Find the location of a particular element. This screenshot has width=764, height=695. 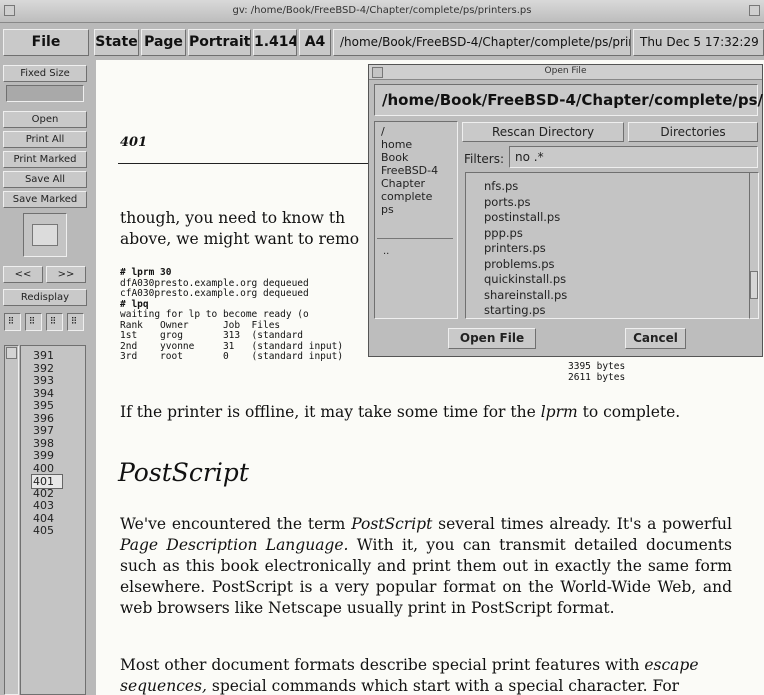

file-item: ports.ps is located at coordinates (525, 203).